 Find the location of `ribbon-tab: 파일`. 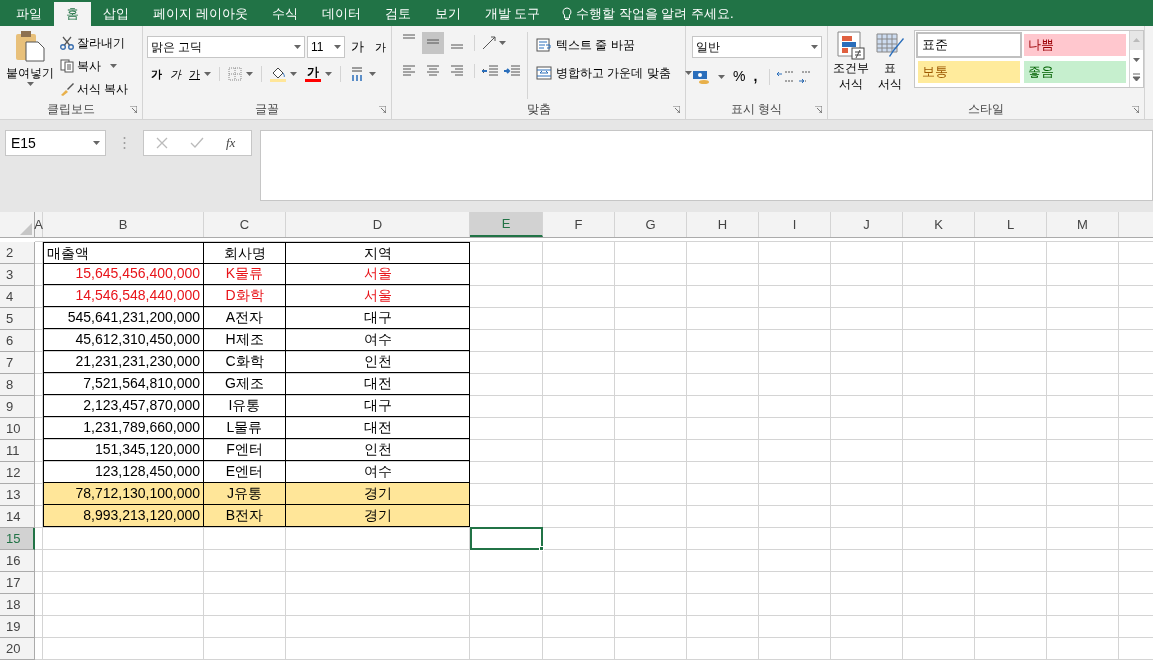

ribbon-tab: 파일 is located at coordinates (29, 14).